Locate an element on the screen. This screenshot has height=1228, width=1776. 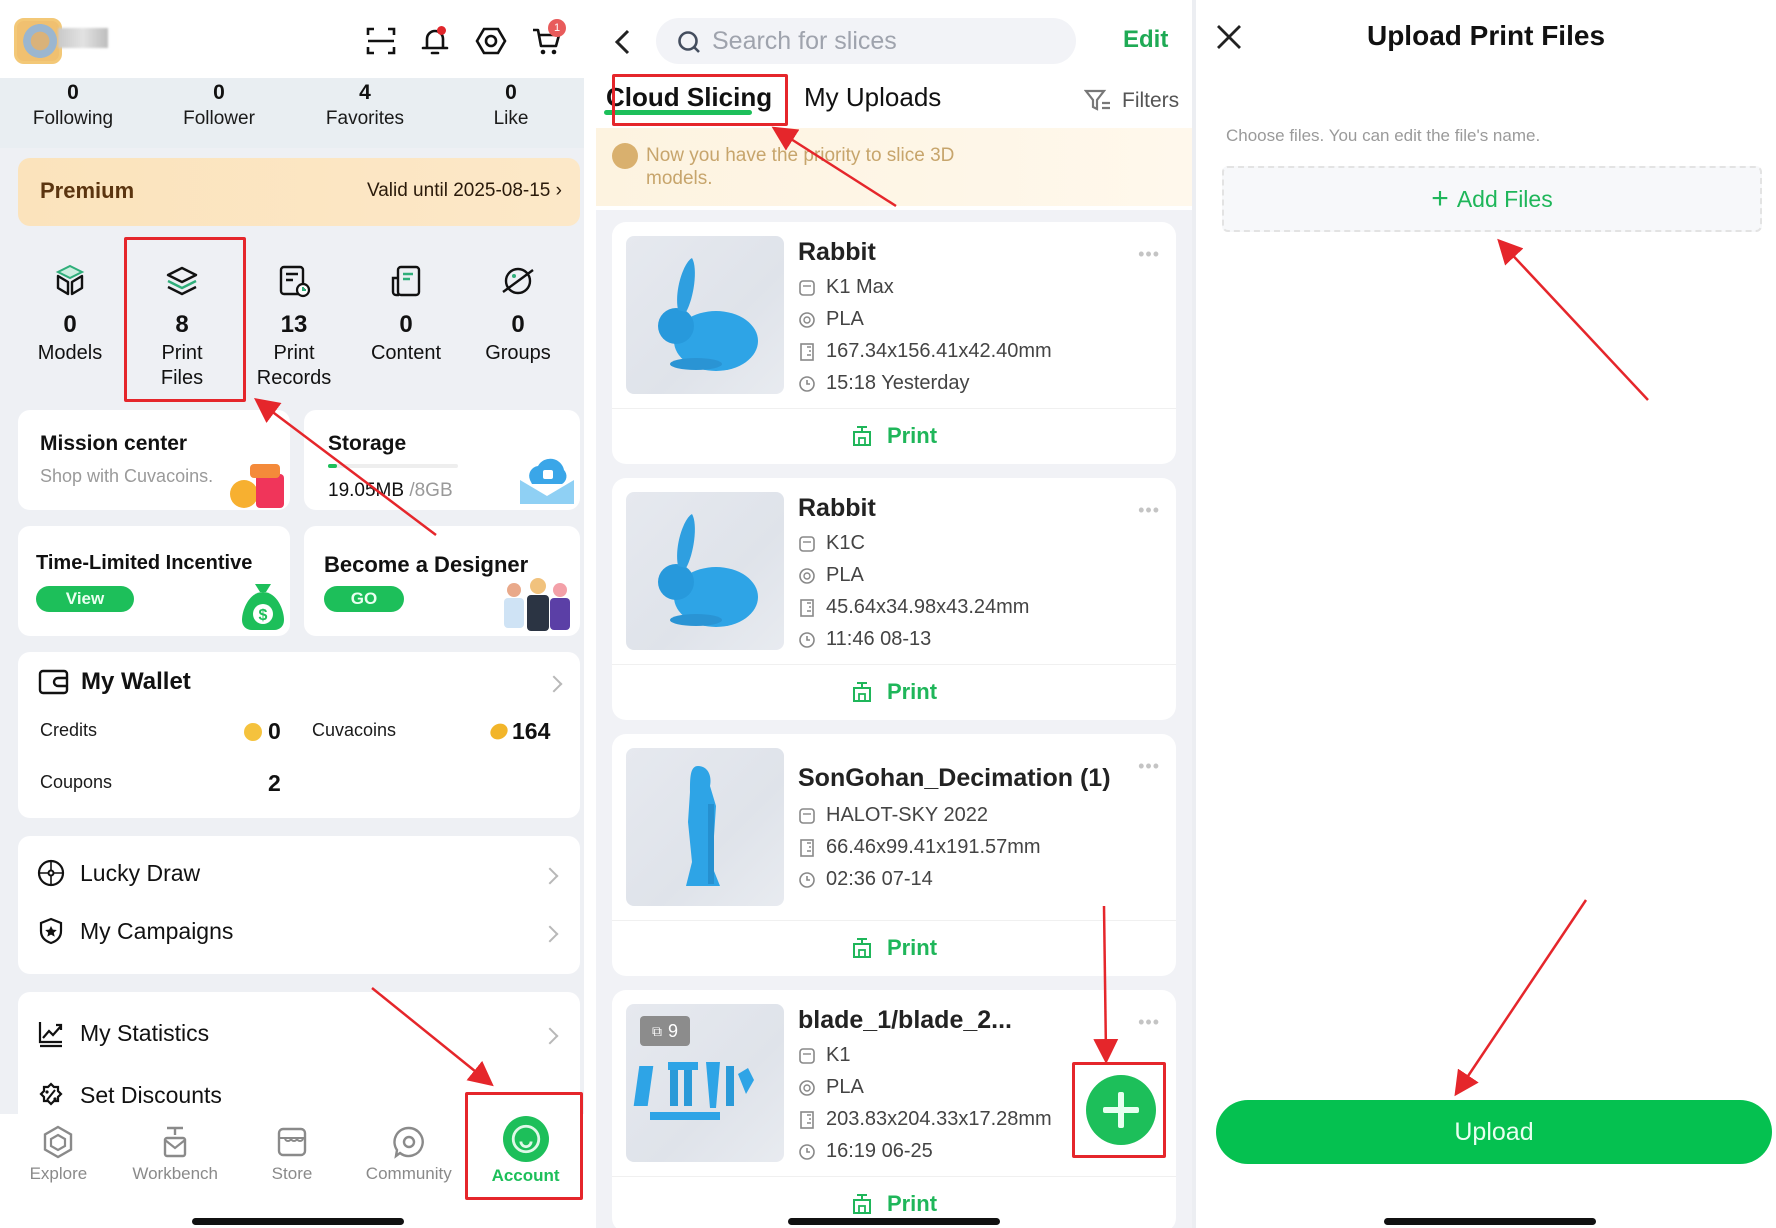
menu-my-statistics: My Statistics is located at coordinates (122, 1033).